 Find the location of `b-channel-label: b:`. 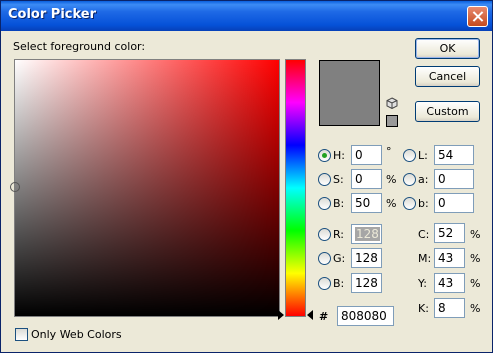

b-channel-label: b: is located at coordinates (423, 203).